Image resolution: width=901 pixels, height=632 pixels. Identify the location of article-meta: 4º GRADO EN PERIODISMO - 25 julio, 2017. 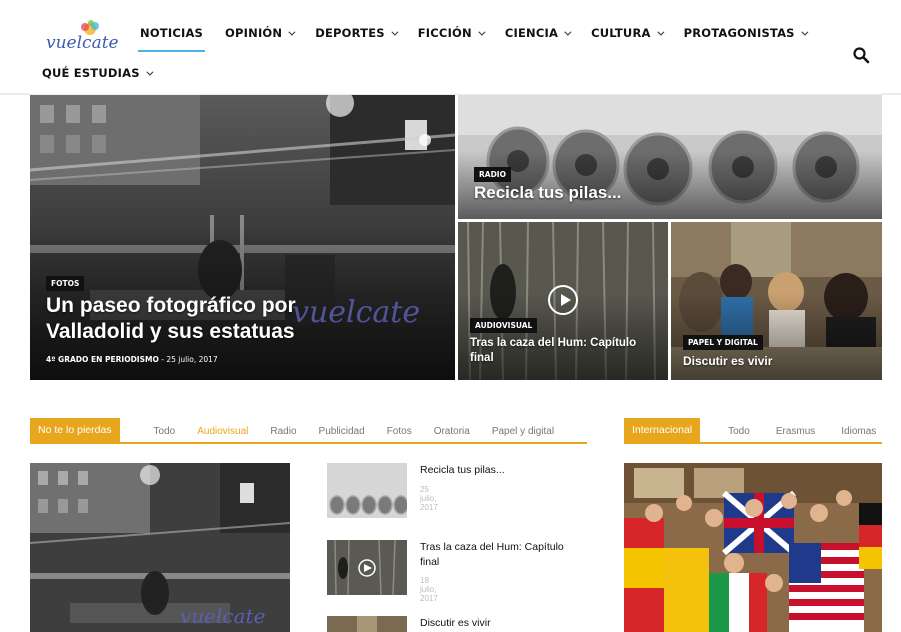
(132, 359).